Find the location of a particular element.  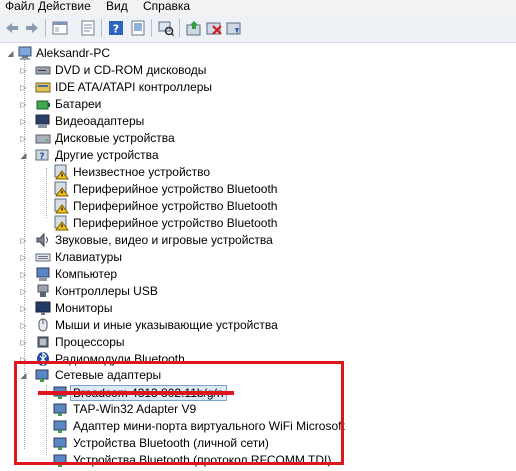

keyboard-icon is located at coordinates (43, 257).